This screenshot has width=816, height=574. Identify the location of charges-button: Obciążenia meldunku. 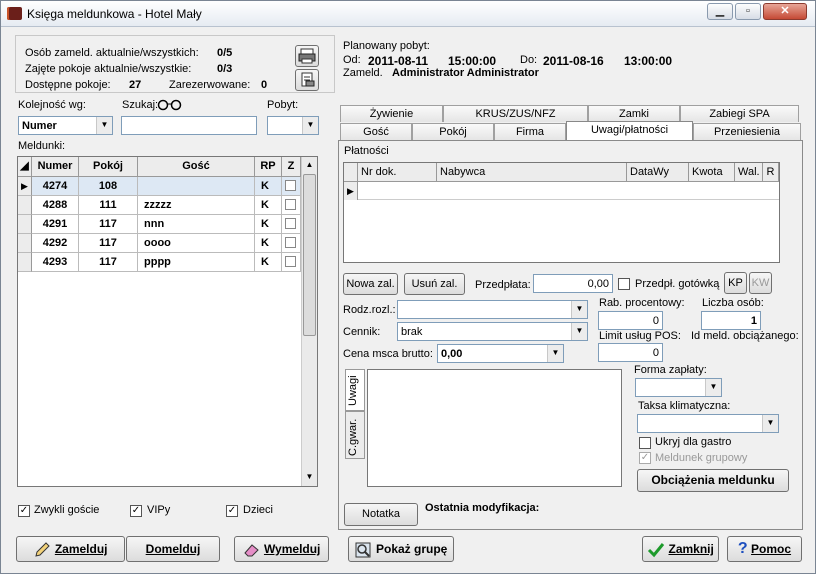
(713, 480).